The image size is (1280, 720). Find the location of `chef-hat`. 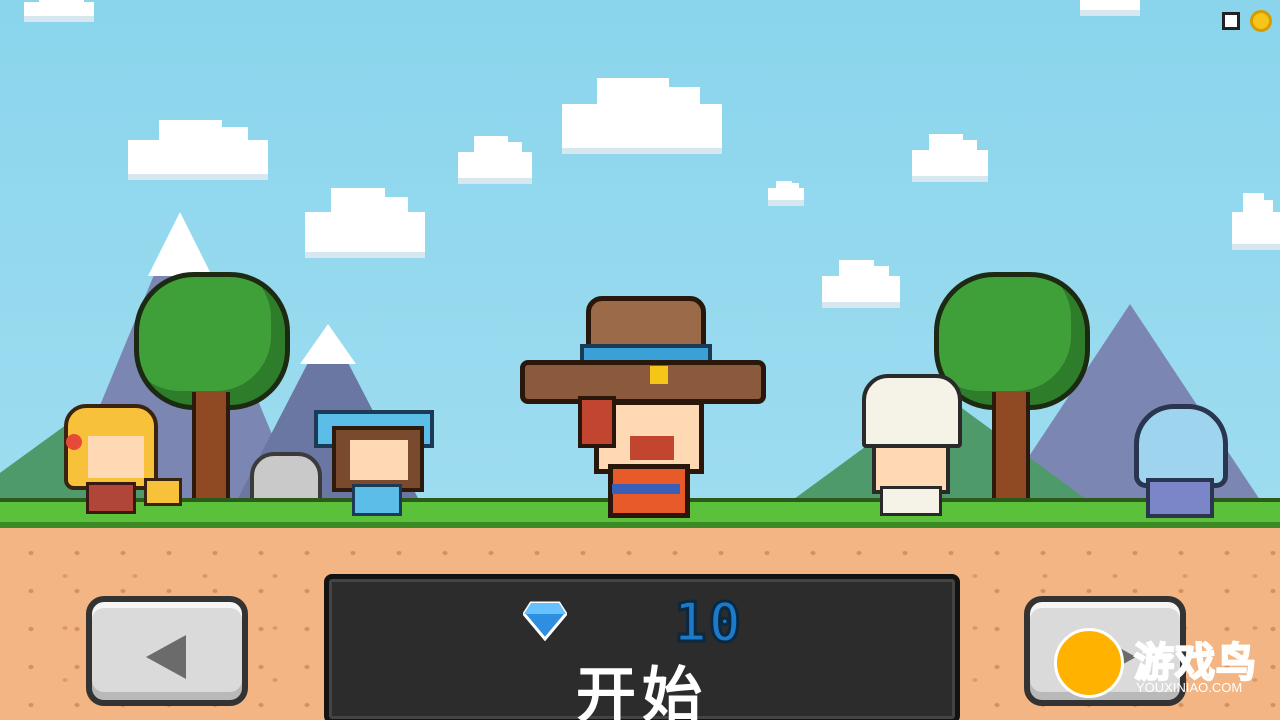

chef-hat is located at coordinates (912, 411).